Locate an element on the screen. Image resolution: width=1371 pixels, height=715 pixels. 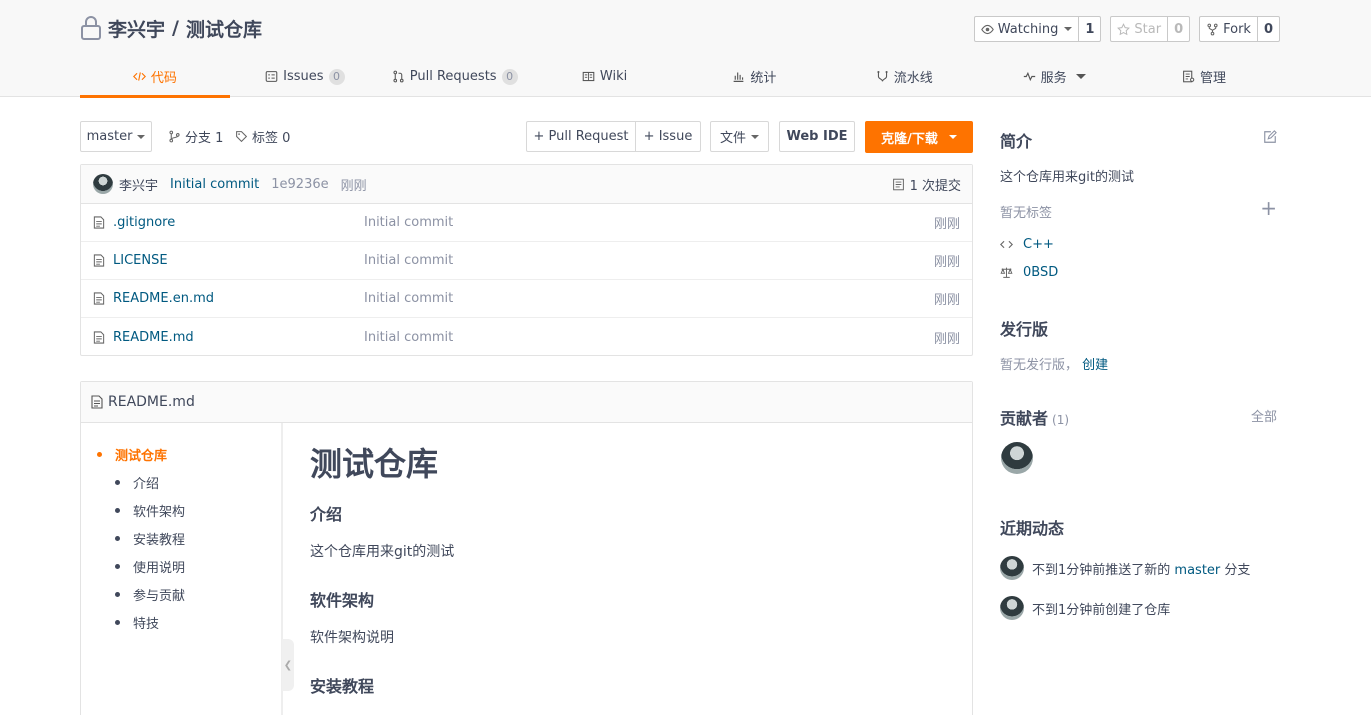
tab-issues: Issues 0 is located at coordinates (305, 76).